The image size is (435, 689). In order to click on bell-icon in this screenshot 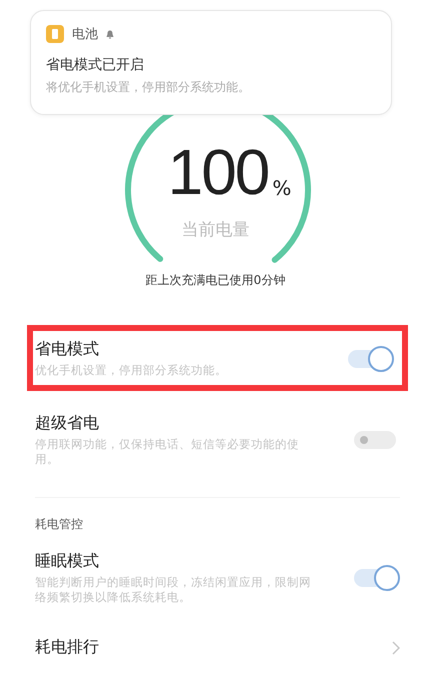, I will do `click(110, 34)`.